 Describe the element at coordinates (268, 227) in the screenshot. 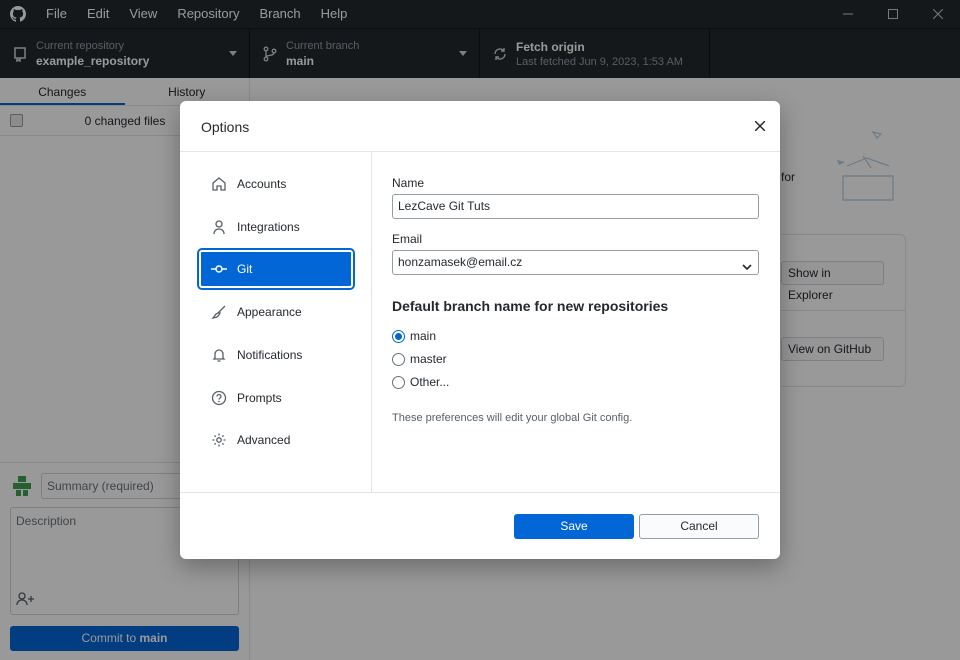

I see `nav-label: Integrations` at that location.